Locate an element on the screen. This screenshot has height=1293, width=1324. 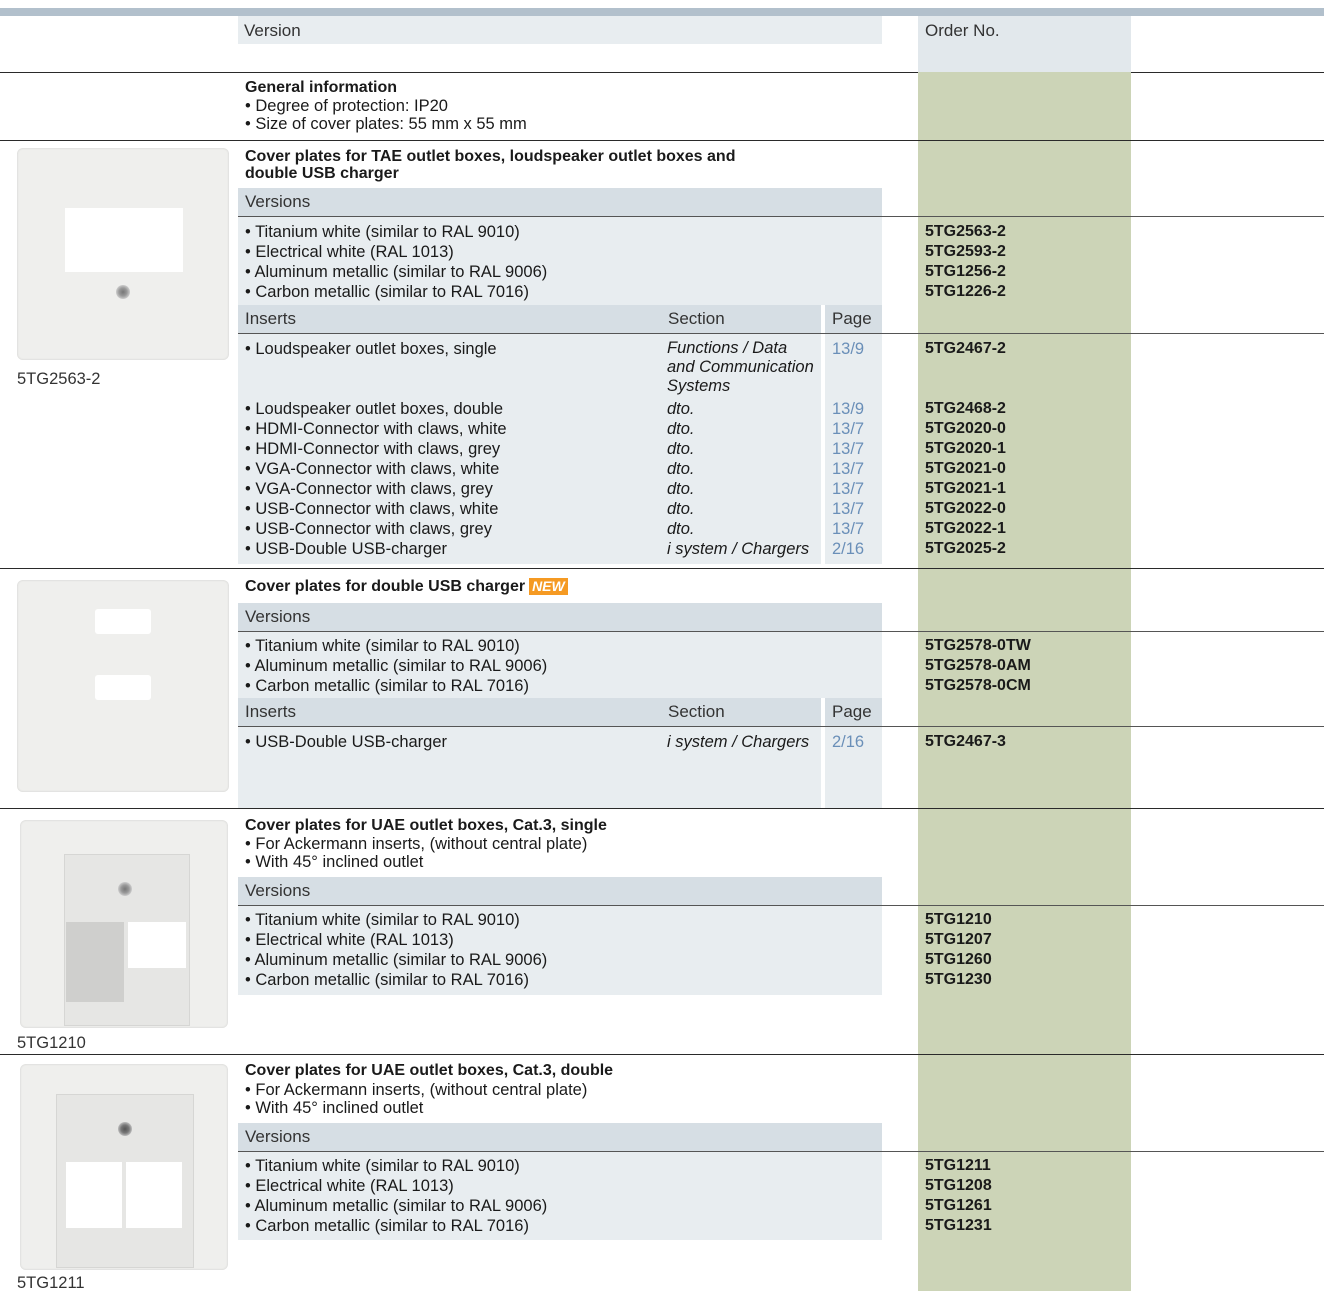
uae-double-plate-image is located at coordinates (124, 1167).